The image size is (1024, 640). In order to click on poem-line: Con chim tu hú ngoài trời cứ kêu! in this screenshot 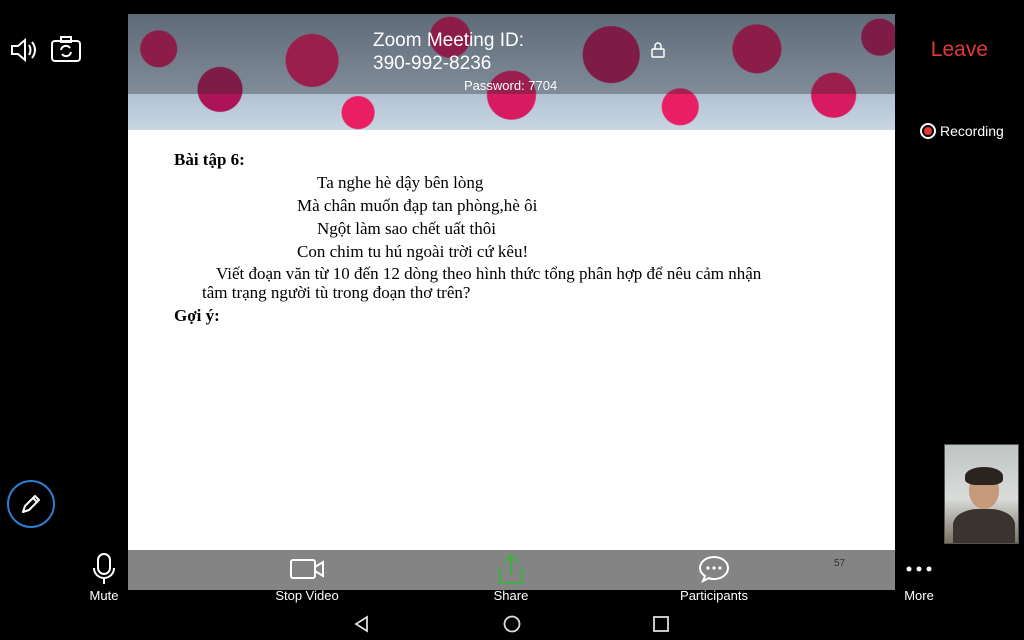, I will do `click(413, 251)`.